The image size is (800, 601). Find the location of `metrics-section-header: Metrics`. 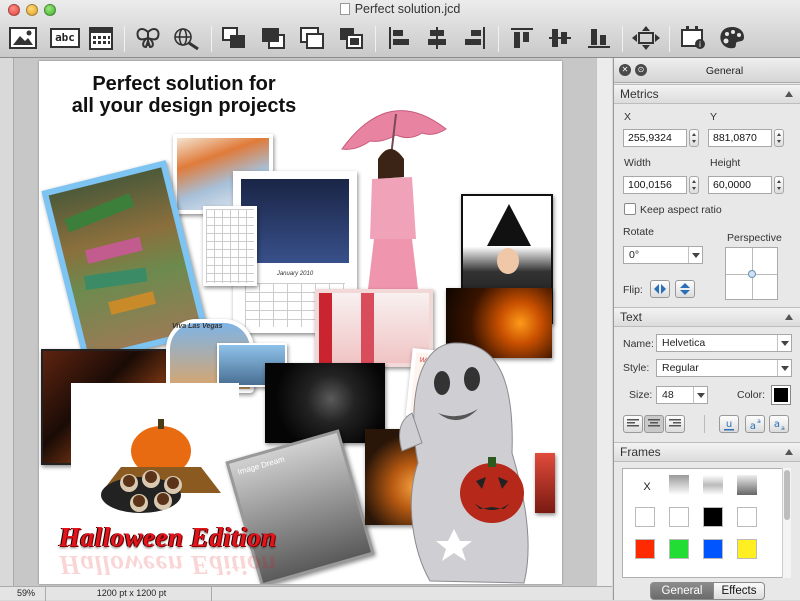

metrics-section-header: Metrics is located at coordinates (707, 94).